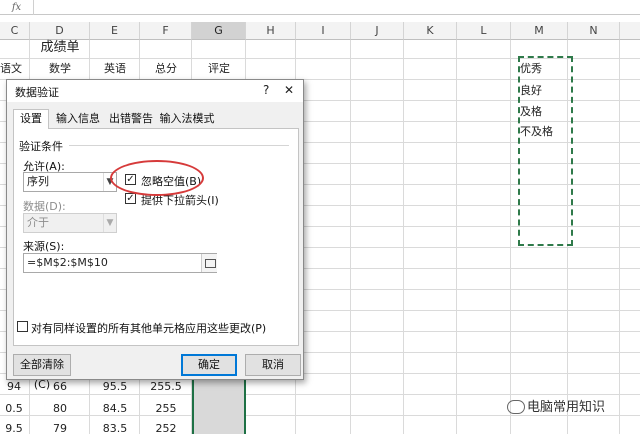 This screenshot has height=440, width=640. I want to click on cell-f-row3: 252, so click(166, 429).